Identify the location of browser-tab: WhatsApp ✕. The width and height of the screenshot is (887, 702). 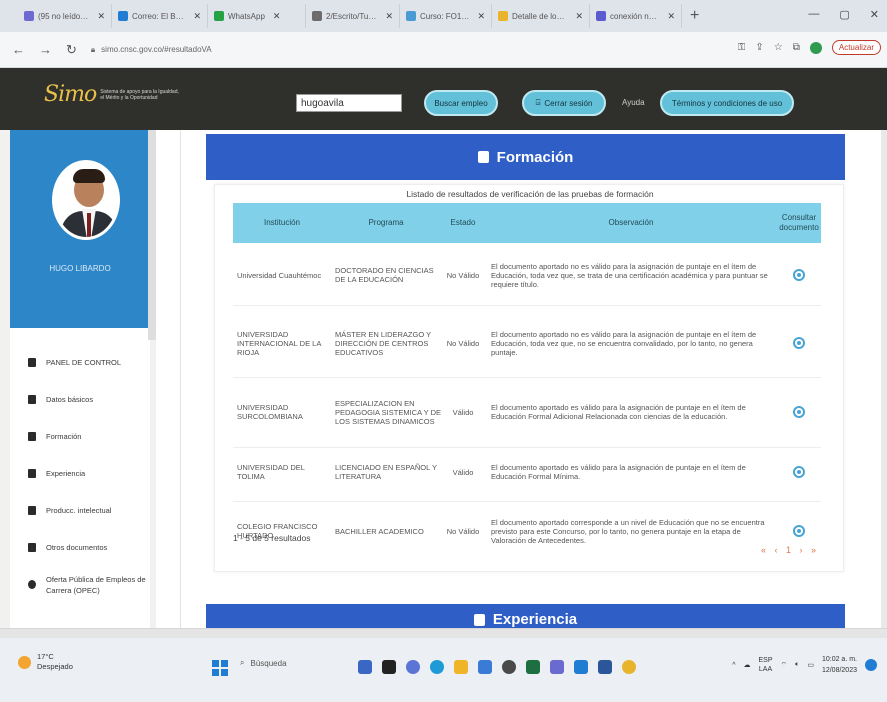
(257, 16).